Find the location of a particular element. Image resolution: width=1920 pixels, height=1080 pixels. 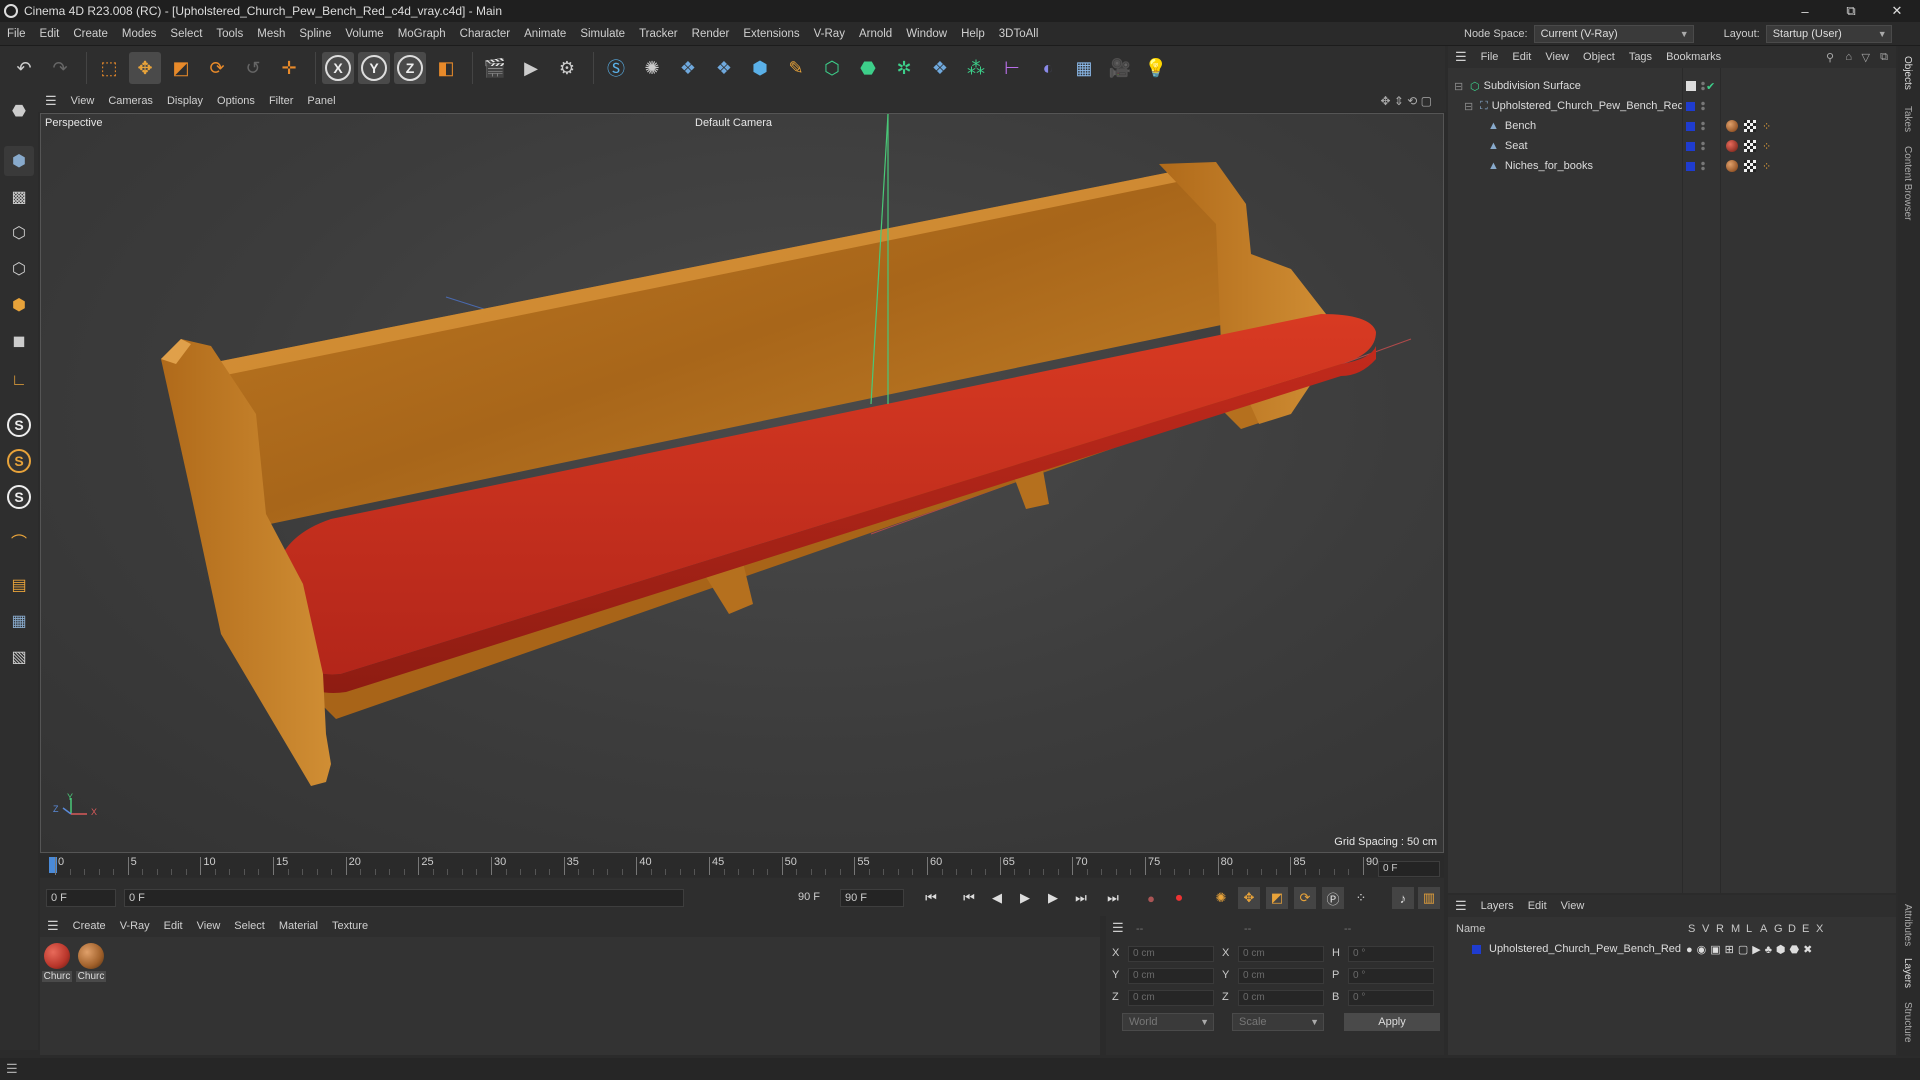

tree-collapse-icon: ⊟ is located at coordinates (1460, 86).